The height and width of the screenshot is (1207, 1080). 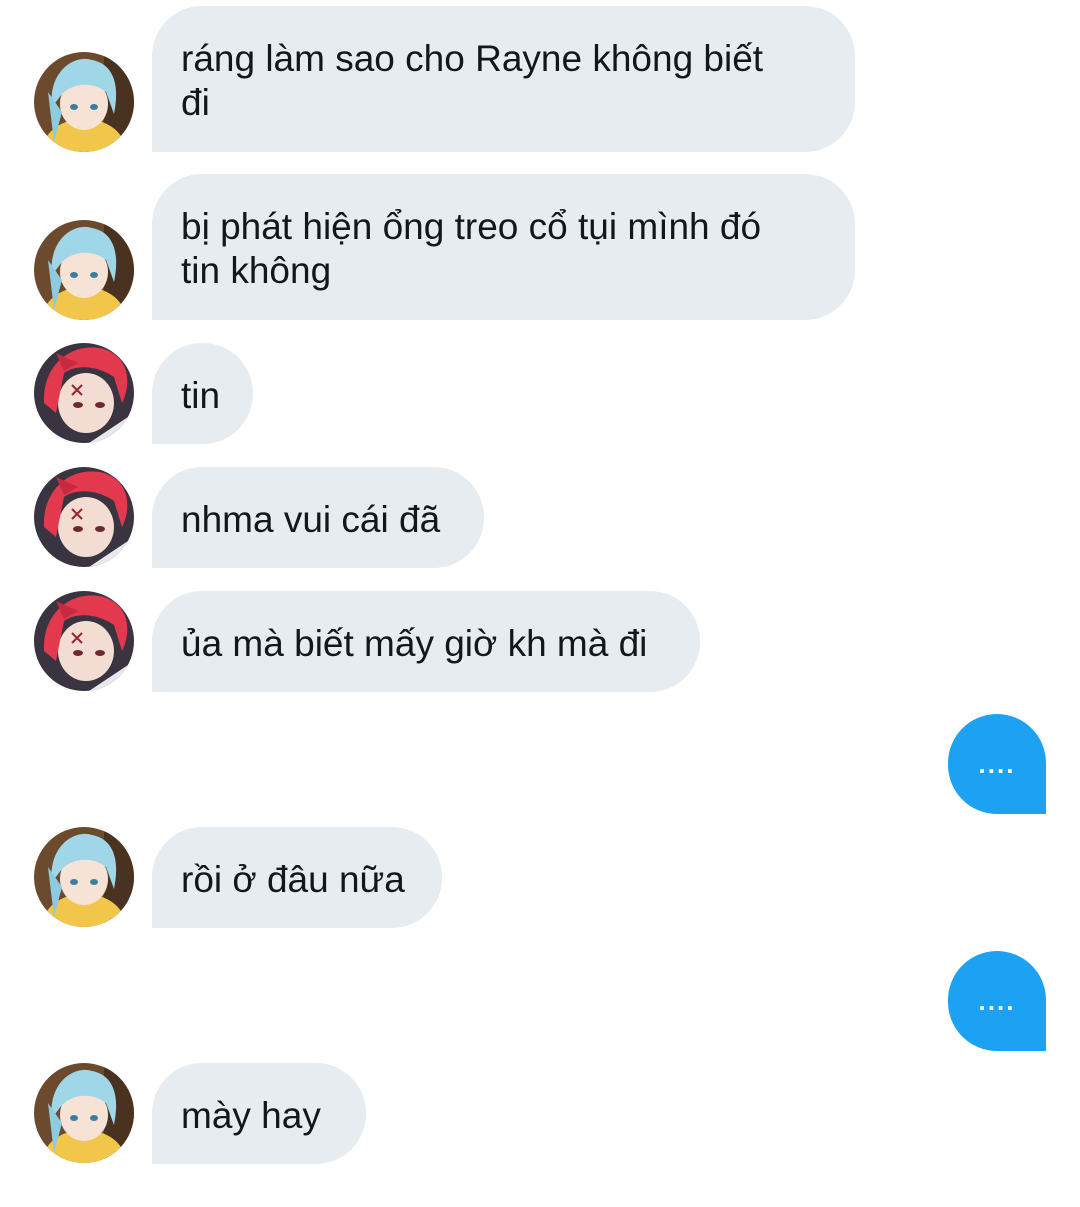 I want to click on message-bubble: ráng làm sao cho Rayne không biết đi, so click(x=503, y=79).